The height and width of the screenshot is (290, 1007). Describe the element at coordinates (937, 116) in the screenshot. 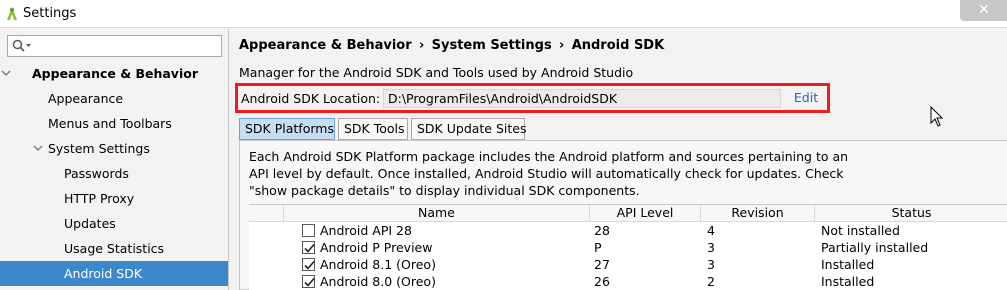

I see `mouse-cursor-icon` at that location.